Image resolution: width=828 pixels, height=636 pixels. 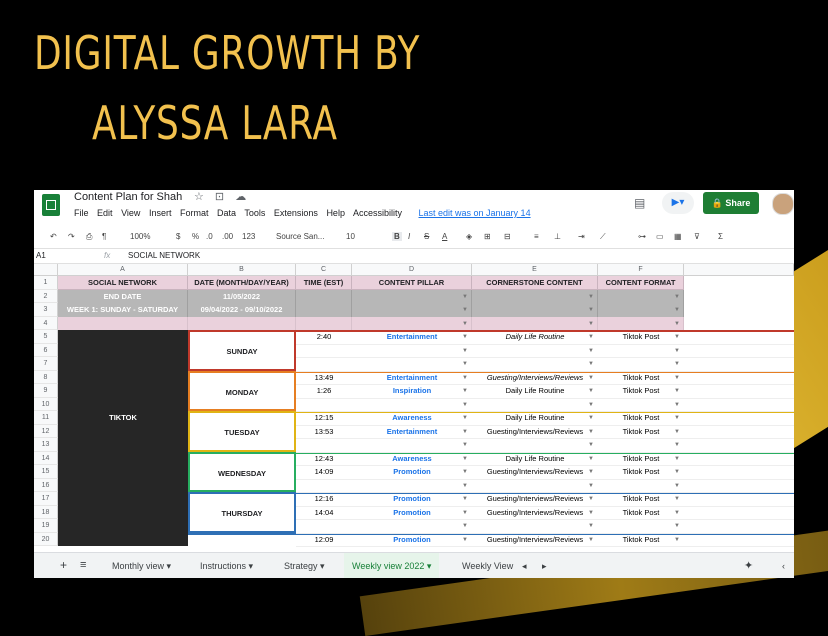 What do you see at coordinates (123, 283) in the screenshot?
I see `header-cell-a: SOCIAL NETWORK` at bounding box center [123, 283].